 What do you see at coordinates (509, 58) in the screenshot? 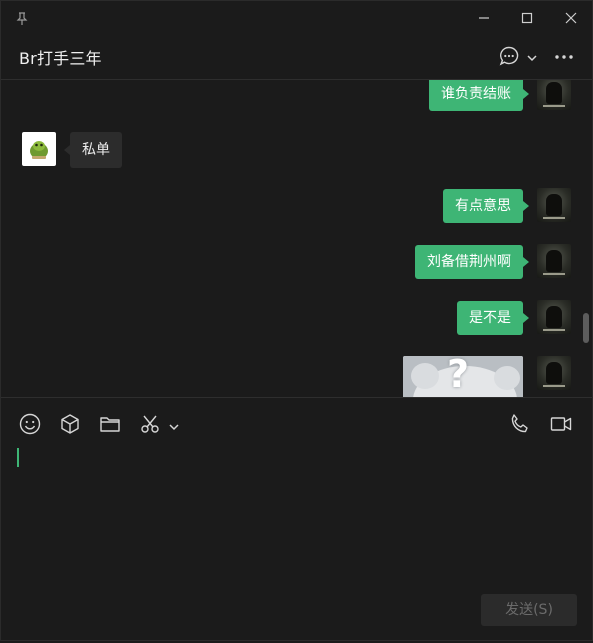
I see `chat-info-icon` at bounding box center [509, 58].